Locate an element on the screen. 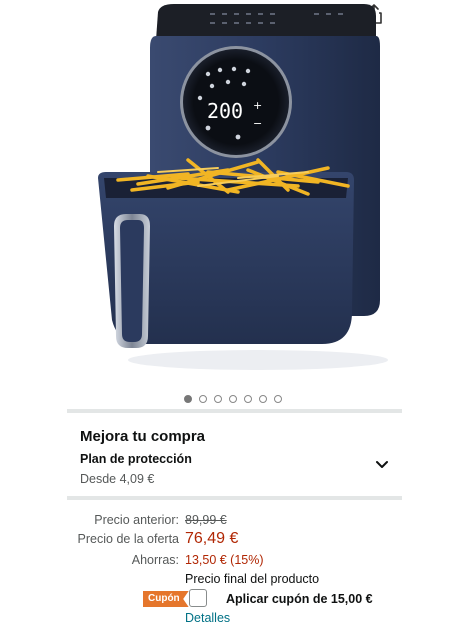 Image resolution: width=475 pixels, height=627 pixels. protection-plan-row: Plan de protección Desde 4,09 € is located at coordinates (234, 470).